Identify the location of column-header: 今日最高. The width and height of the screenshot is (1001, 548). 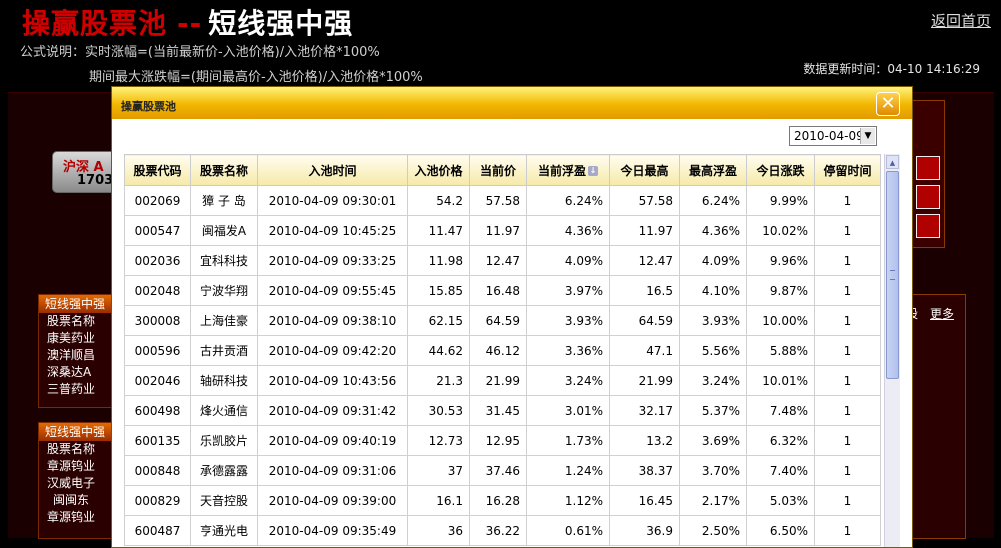
(644, 170).